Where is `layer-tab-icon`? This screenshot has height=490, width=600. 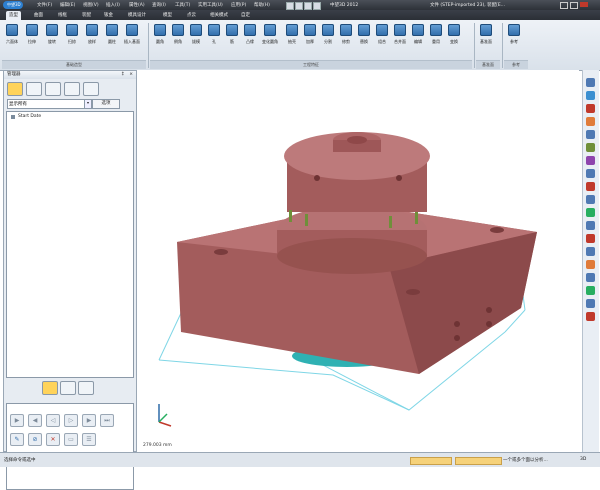
layer-tab-icon is located at coordinates (53, 89).